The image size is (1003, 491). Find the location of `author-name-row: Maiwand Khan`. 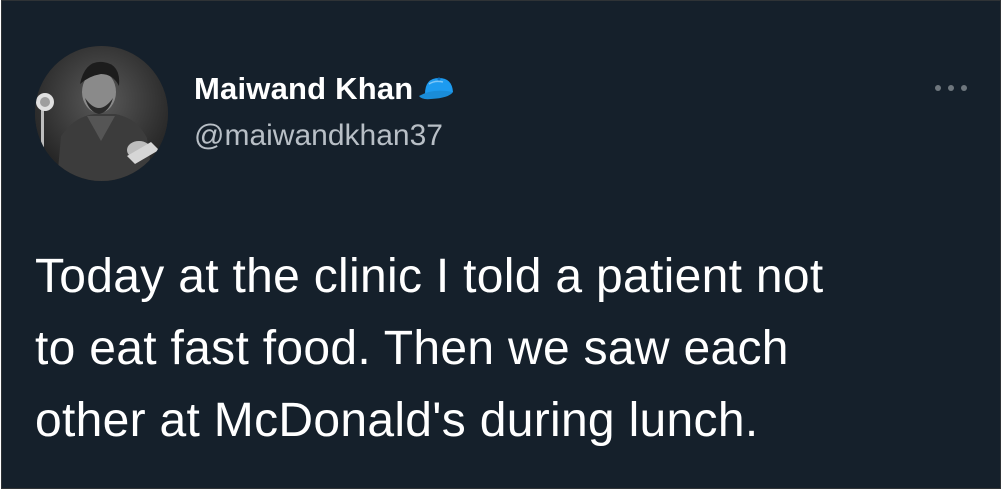

author-name-row: Maiwand Khan is located at coordinates (326, 89).